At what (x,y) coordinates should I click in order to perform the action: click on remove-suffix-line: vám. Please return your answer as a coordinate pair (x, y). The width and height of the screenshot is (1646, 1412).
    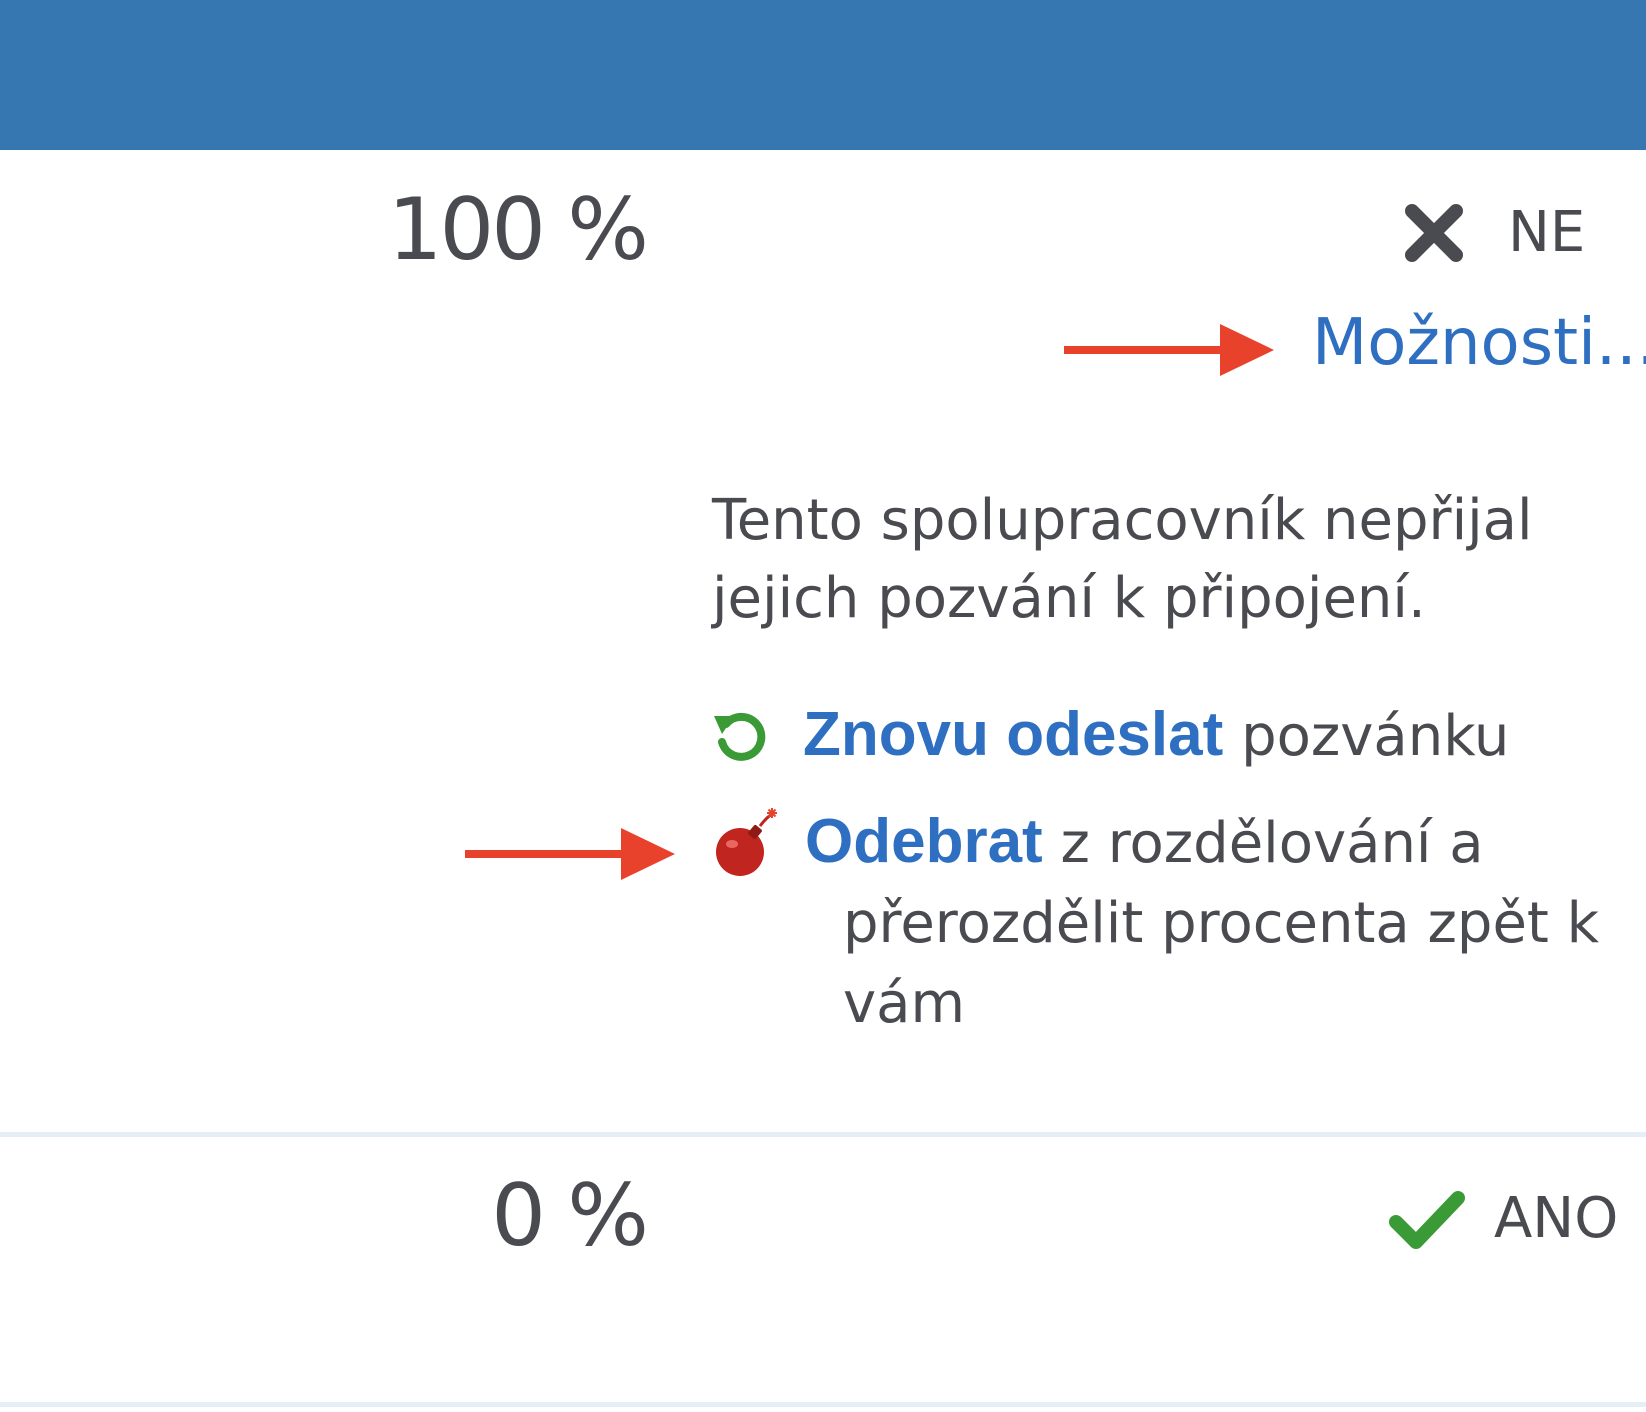
    Looking at the image, I should click on (904, 1003).